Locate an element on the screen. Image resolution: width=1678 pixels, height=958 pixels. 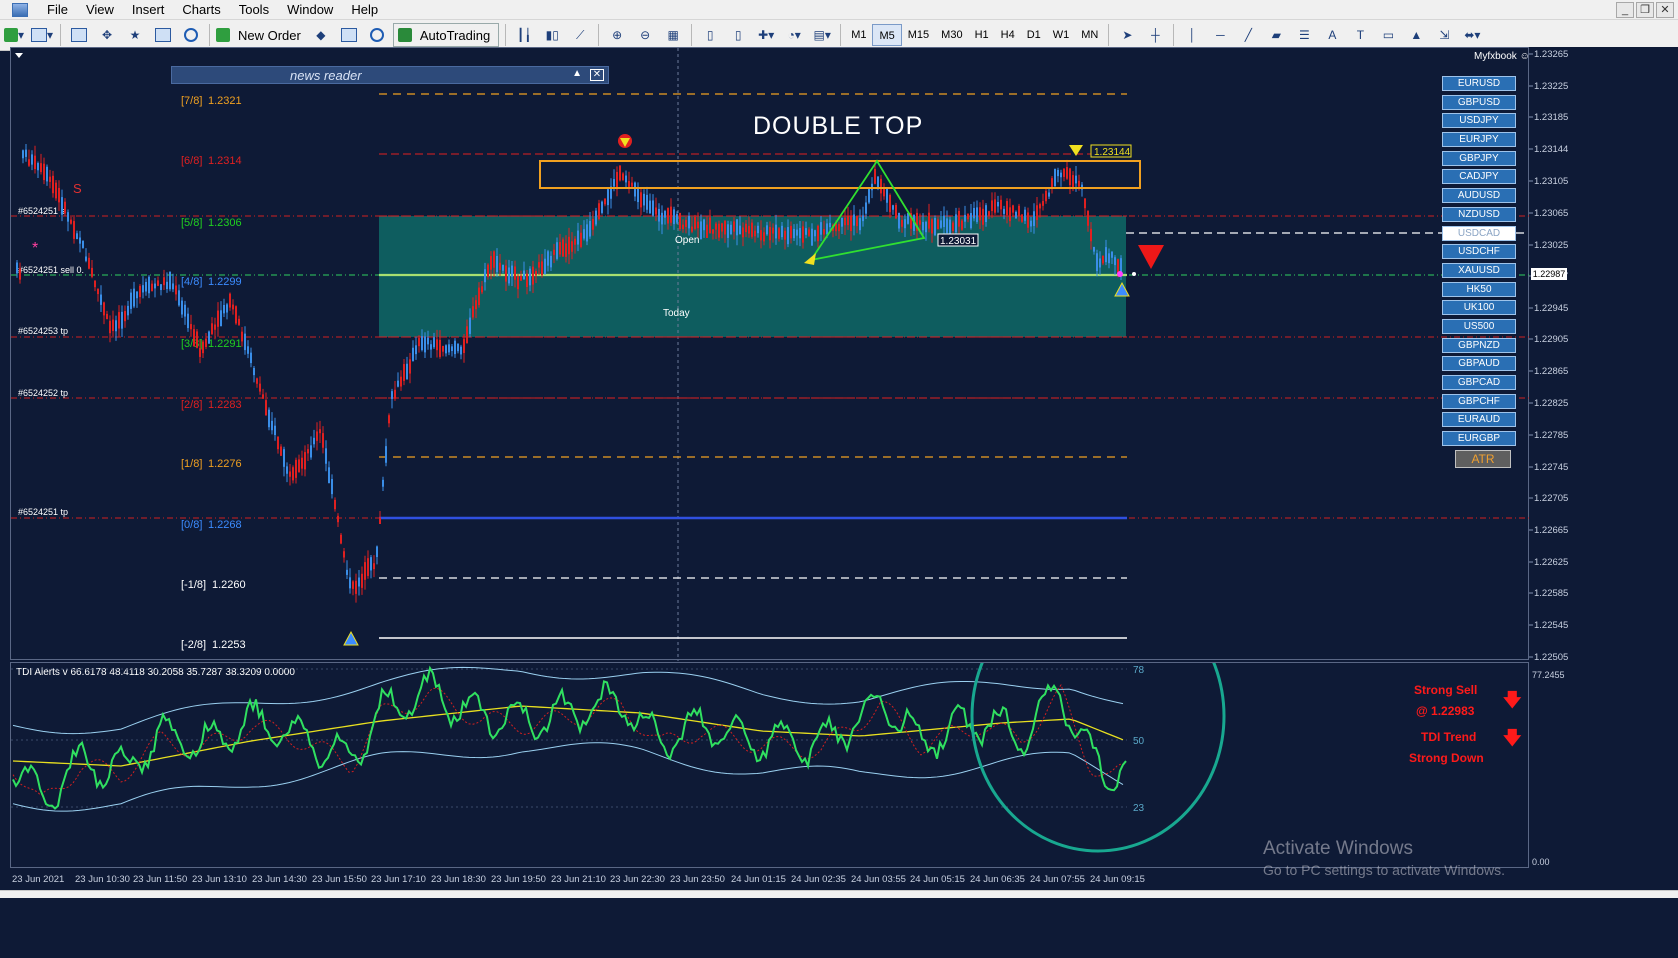
menu-tools: Tools is located at coordinates (254, 10).